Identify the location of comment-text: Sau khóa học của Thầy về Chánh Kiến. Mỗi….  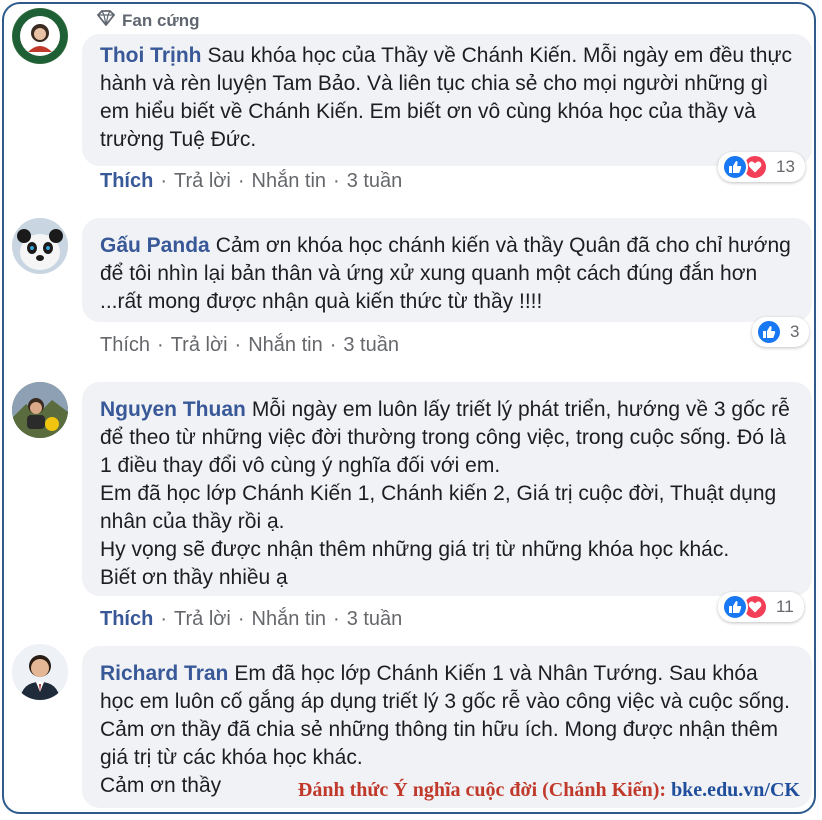
(449, 97).